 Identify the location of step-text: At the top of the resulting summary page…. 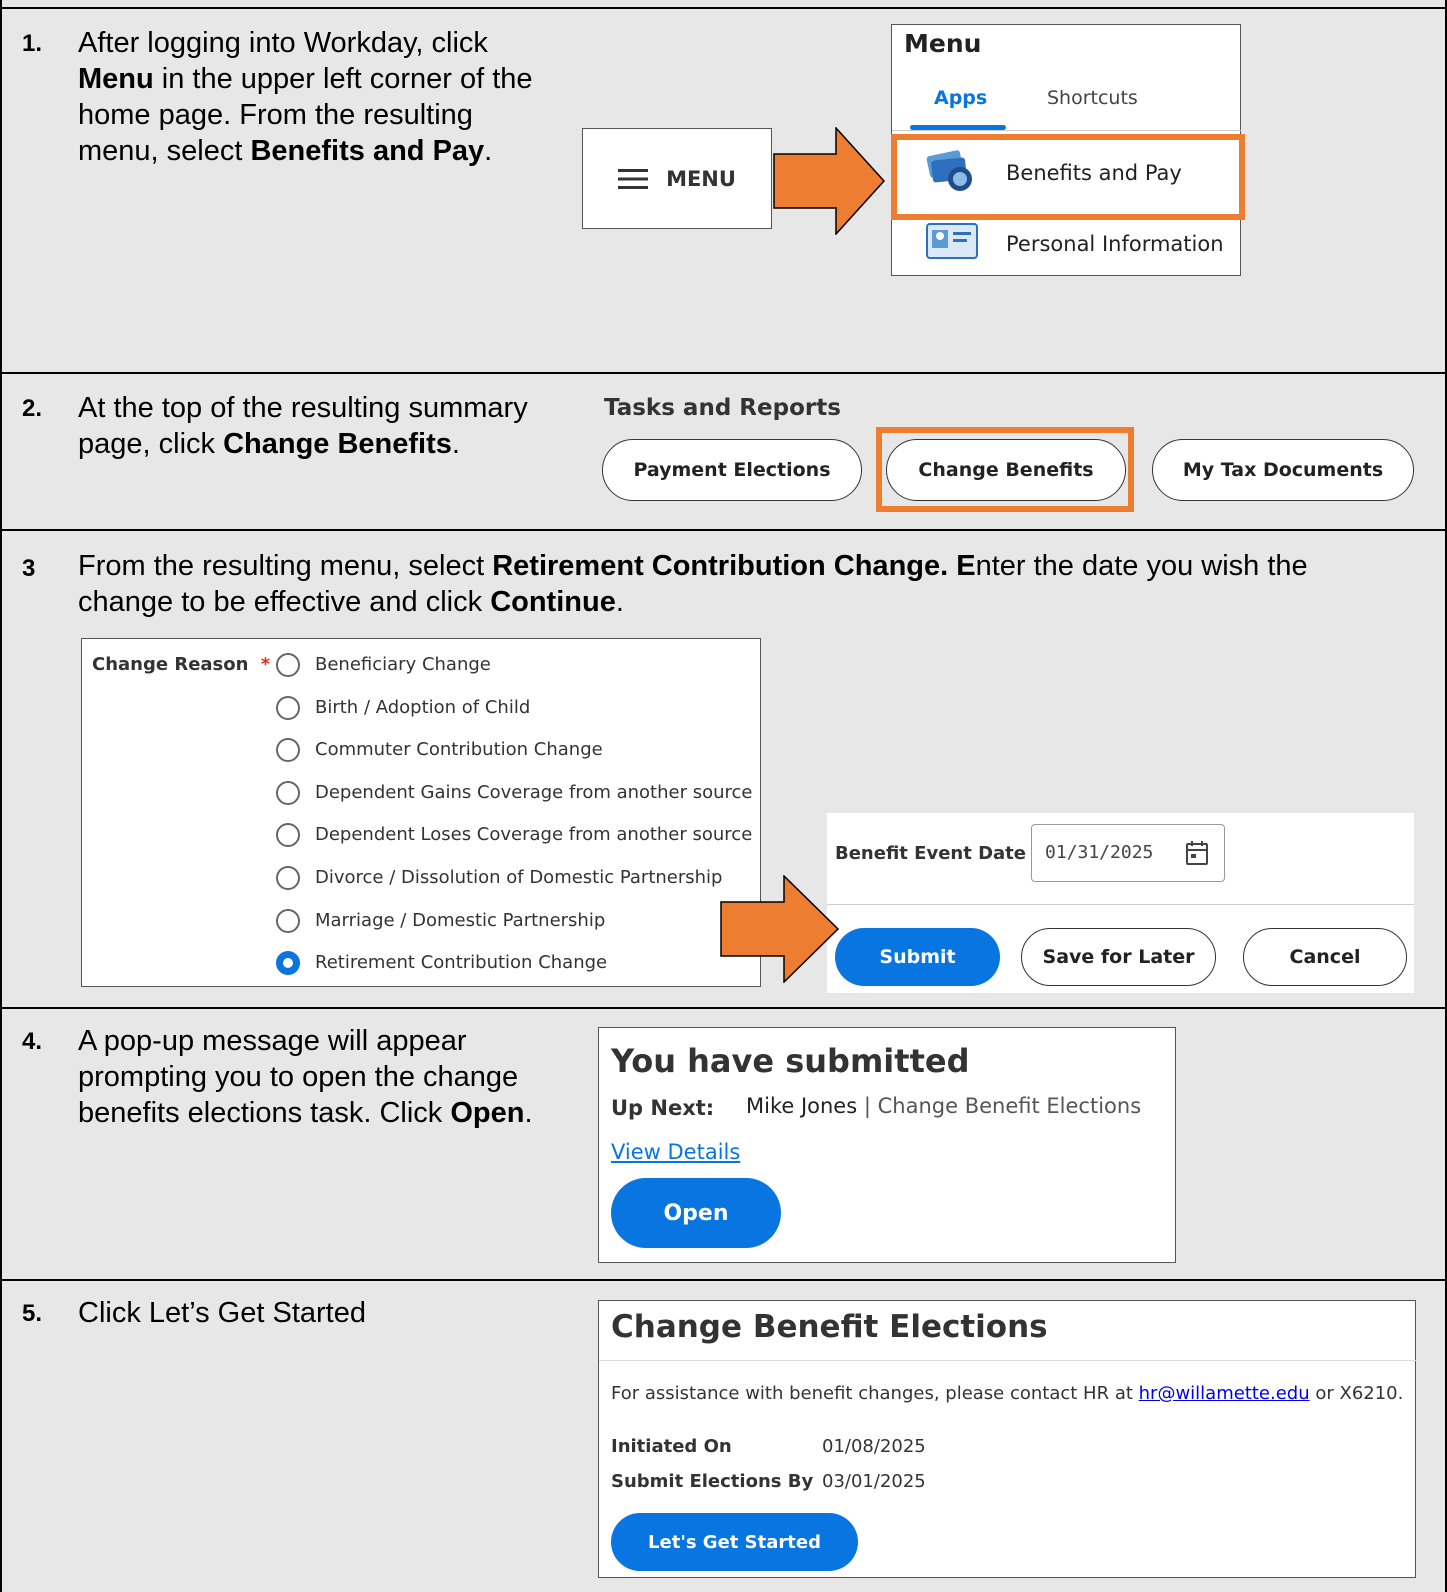
(303, 426).